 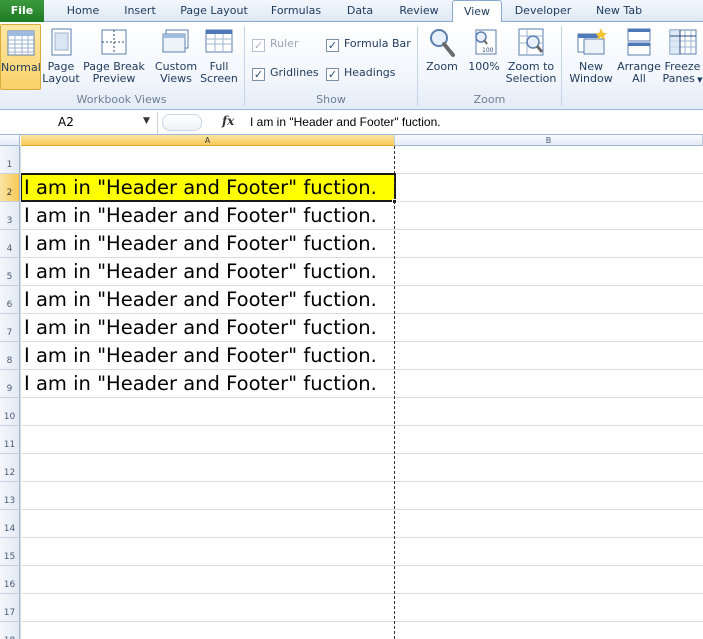 What do you see at coordinates (10, 552) in the screenshot?
I see `row-header-15: 15` at bounding box center [10, 552].